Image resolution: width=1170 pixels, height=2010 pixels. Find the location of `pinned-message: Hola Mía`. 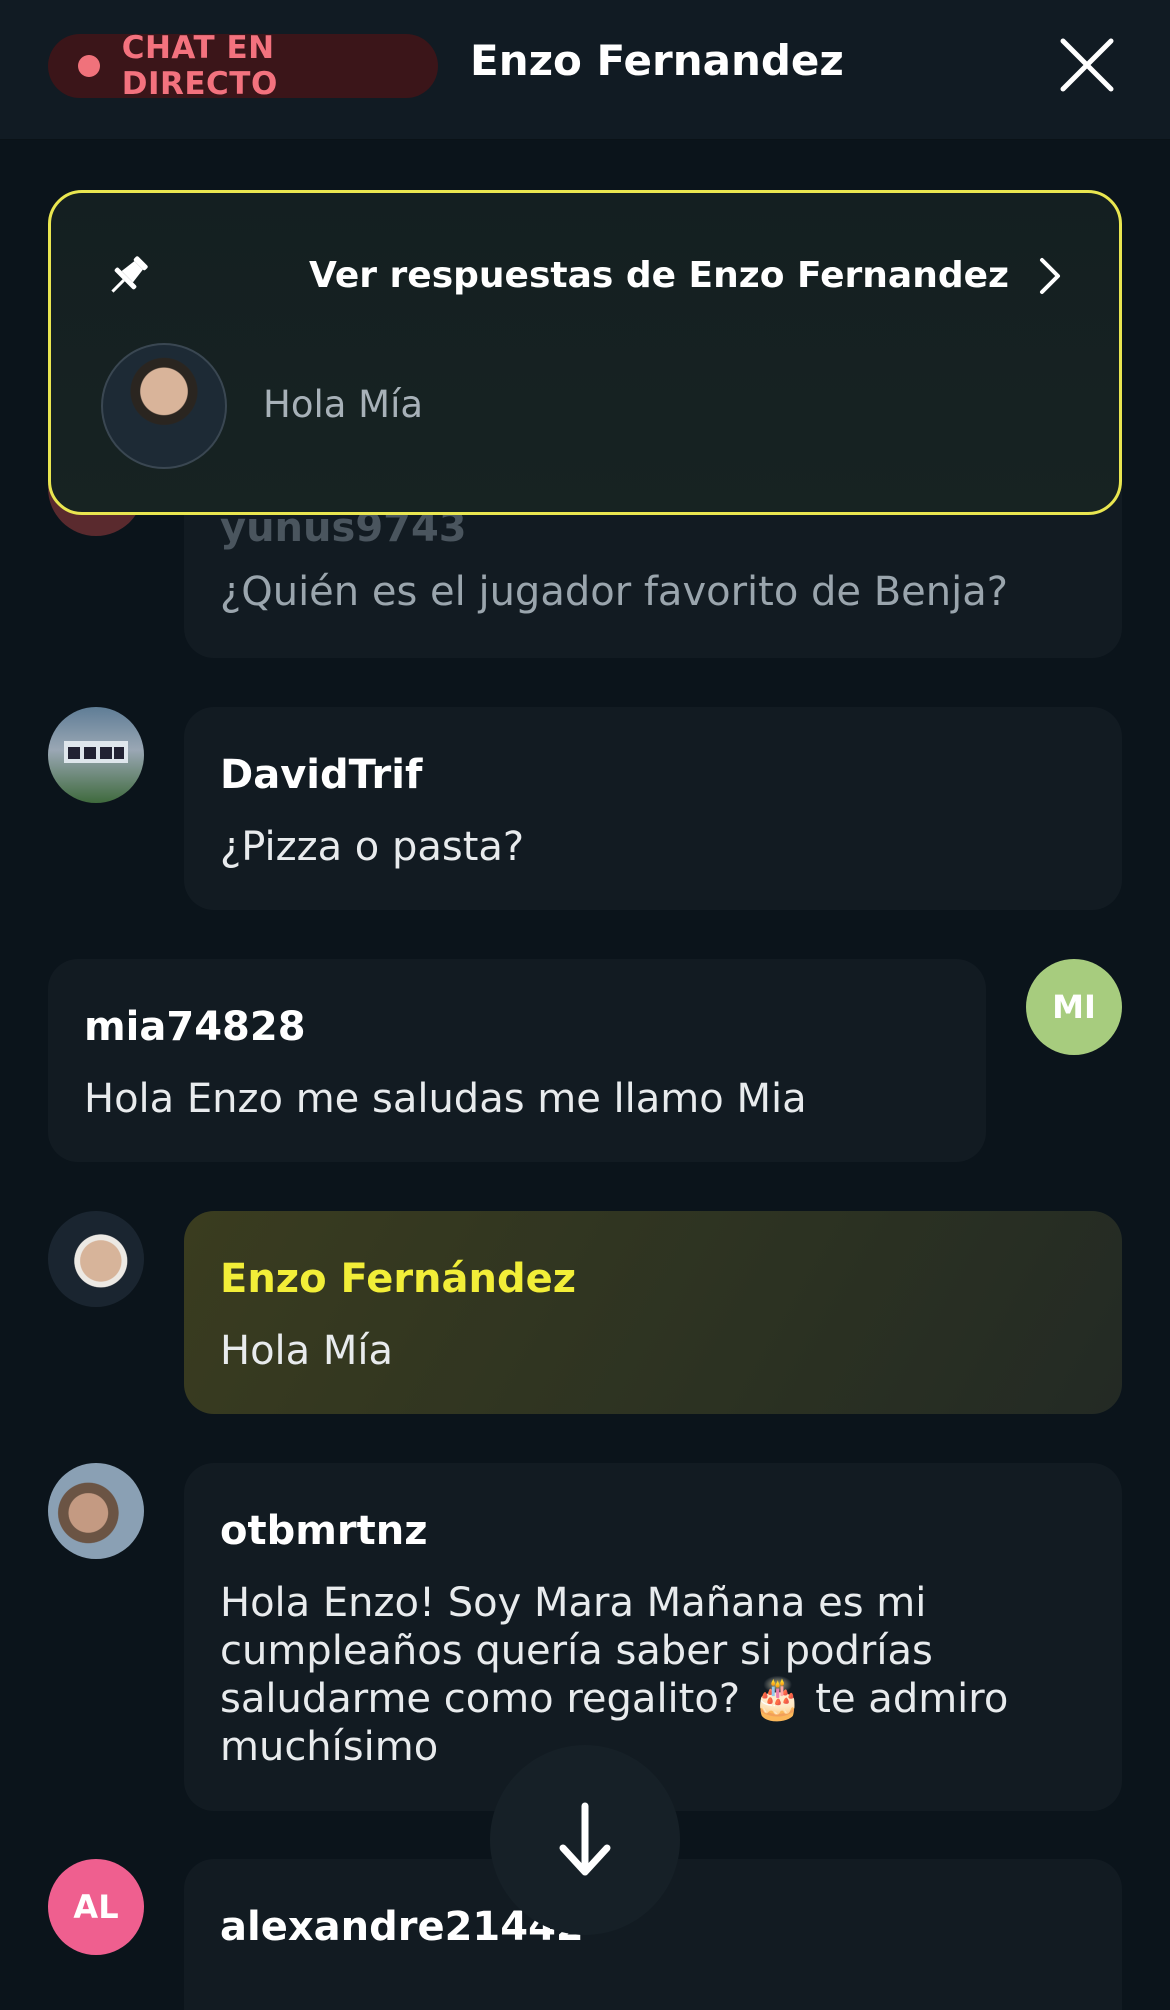

pinned-message: Hola Mía is located at coordinates (343, 404).